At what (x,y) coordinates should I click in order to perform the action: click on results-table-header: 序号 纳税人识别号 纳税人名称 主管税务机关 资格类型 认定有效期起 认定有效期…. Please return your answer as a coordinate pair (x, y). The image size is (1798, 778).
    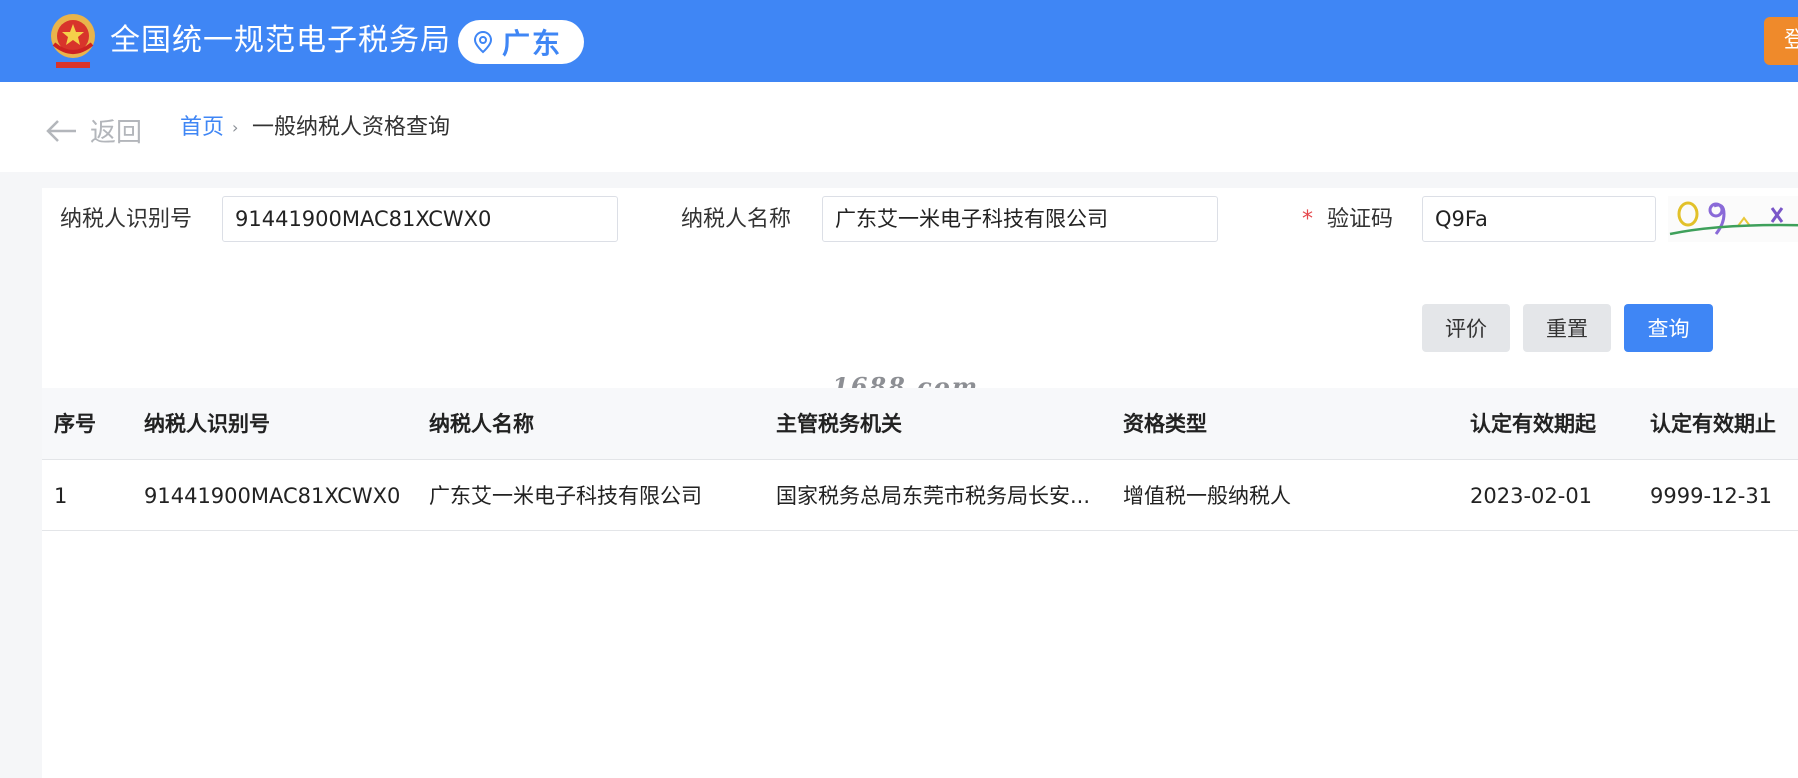
    Looking at the image, I should click on (920, 424).